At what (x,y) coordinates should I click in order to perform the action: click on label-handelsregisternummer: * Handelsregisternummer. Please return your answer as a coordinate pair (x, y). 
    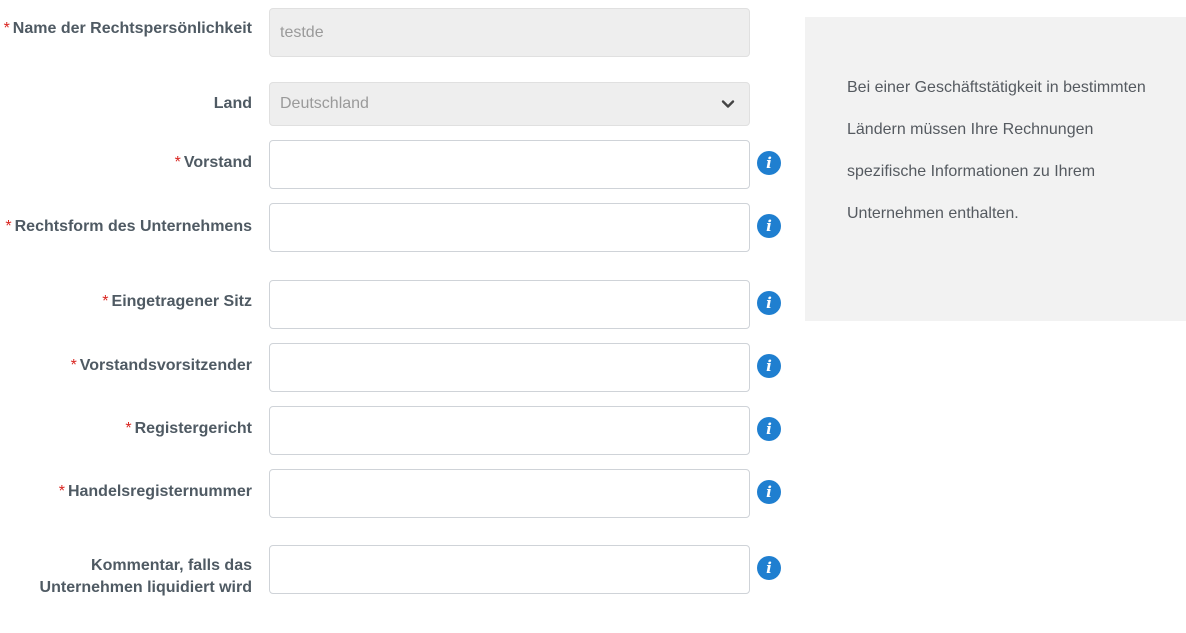
    Looking at the image, I should click on (127, 492).